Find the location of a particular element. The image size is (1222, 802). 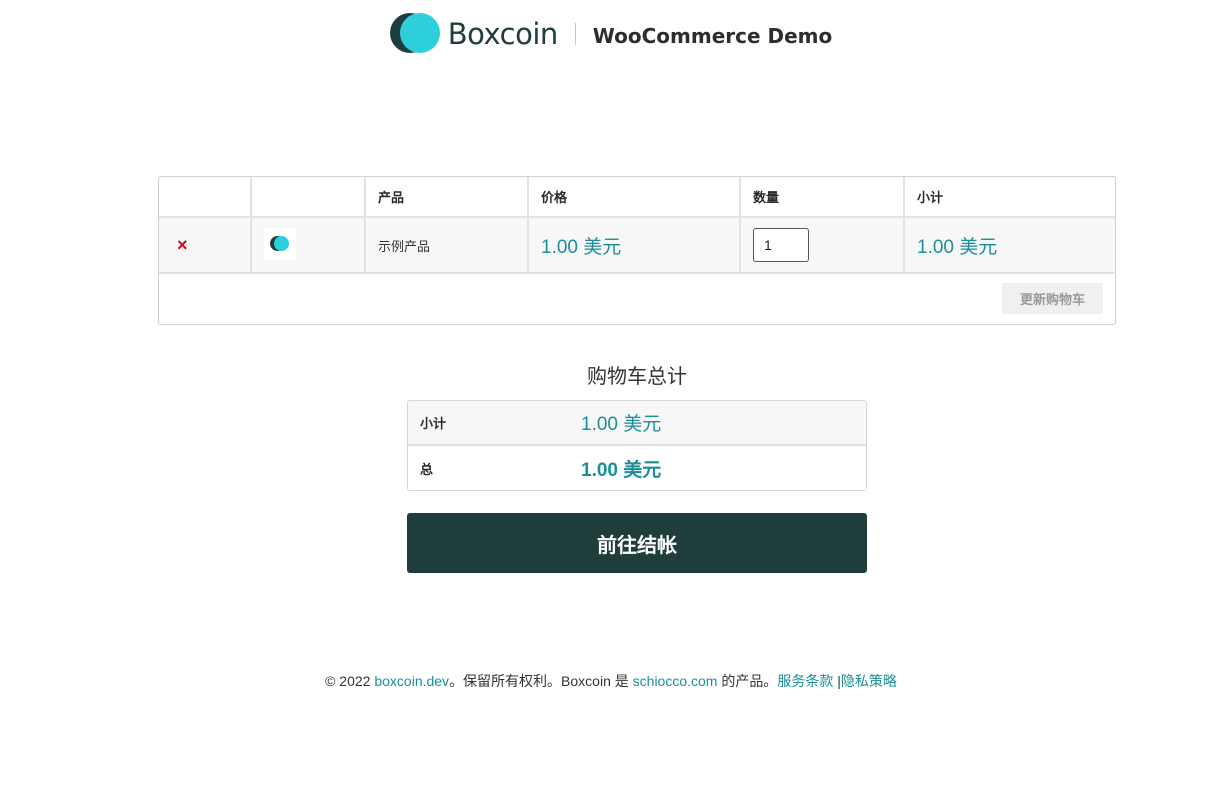

site-header: Boxcoin WooCommerce Demo is located at coordinates (611, 34).